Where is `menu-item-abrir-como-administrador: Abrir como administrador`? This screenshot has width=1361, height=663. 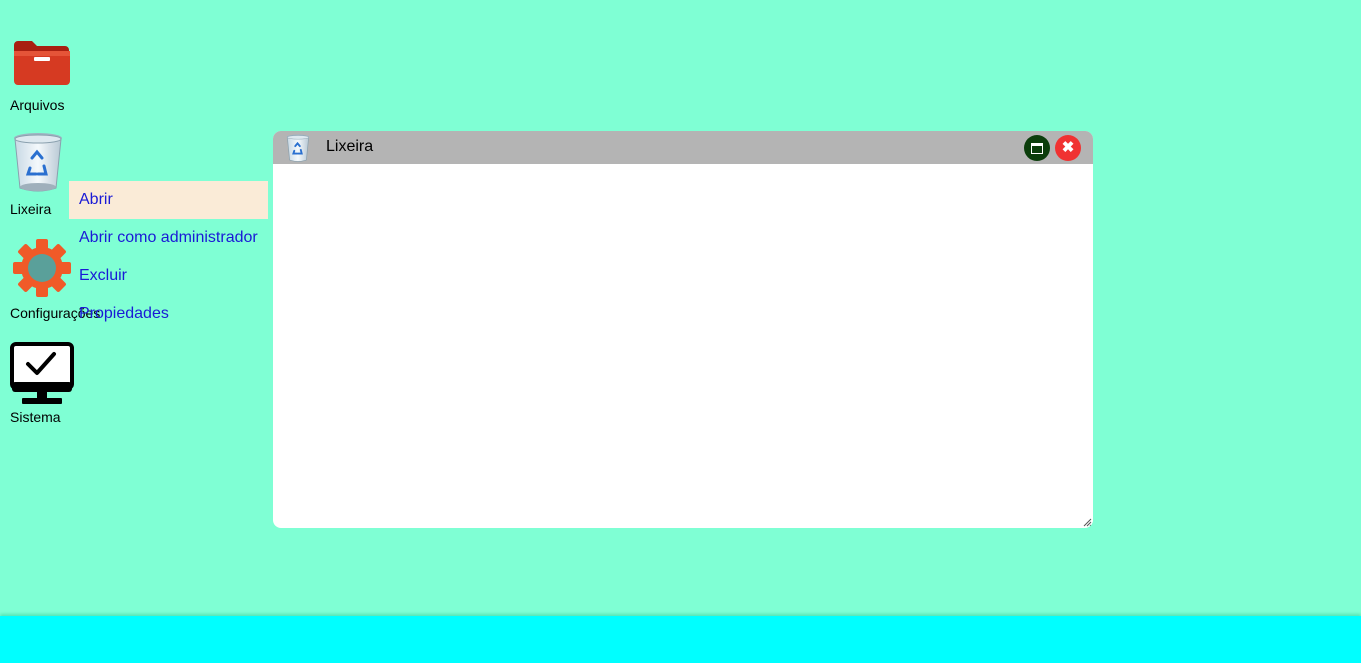 menu-item-abrir-como-administrador: Abrir como administrador is located at coordinates (168, 238).